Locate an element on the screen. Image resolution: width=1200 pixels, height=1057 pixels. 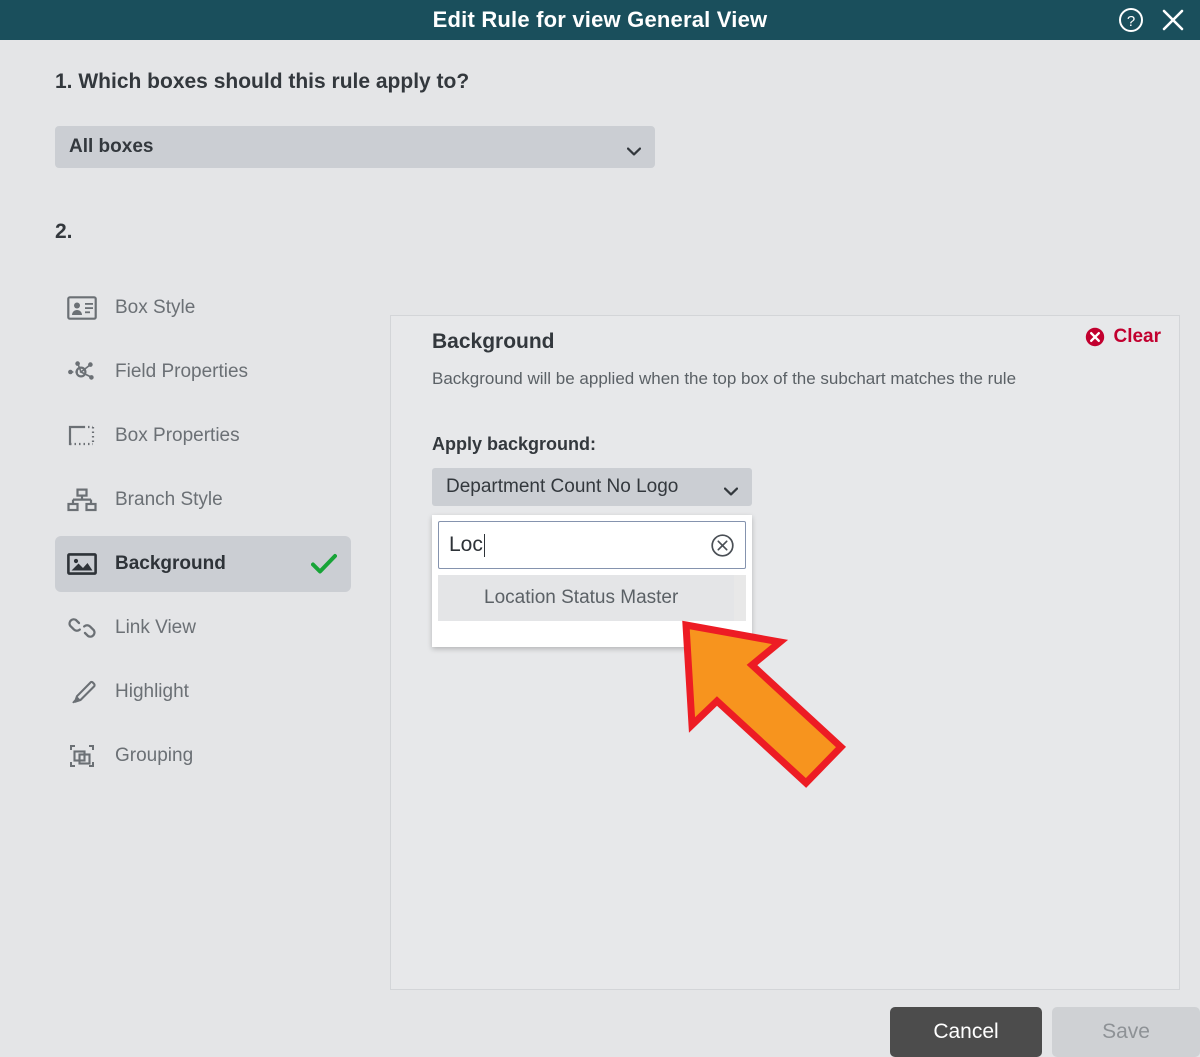
dropdown-scrollbar-thumb is located at coordinates (740, 598).